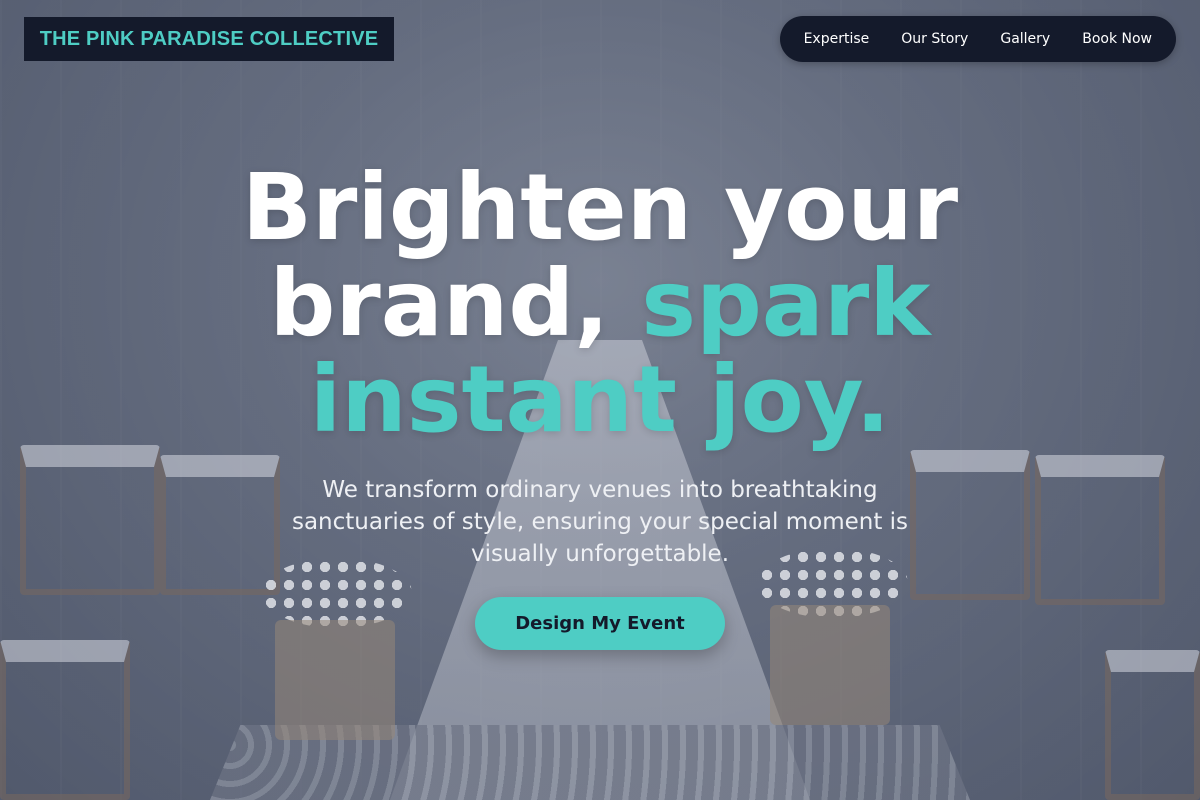  Describe the element at coordinates (439, 303) in the screenshot. I see `headline-line-2: brand,` at that location.